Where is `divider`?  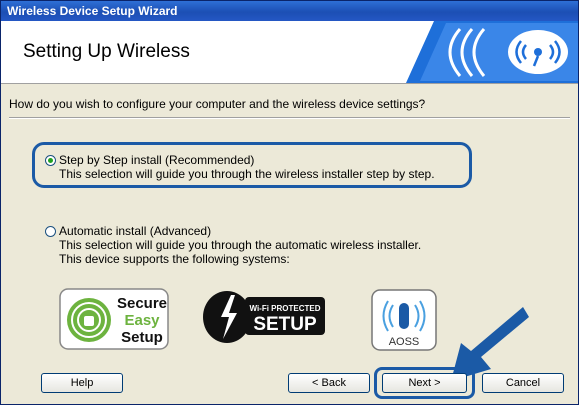 divider is located at coordinates (289, 118).